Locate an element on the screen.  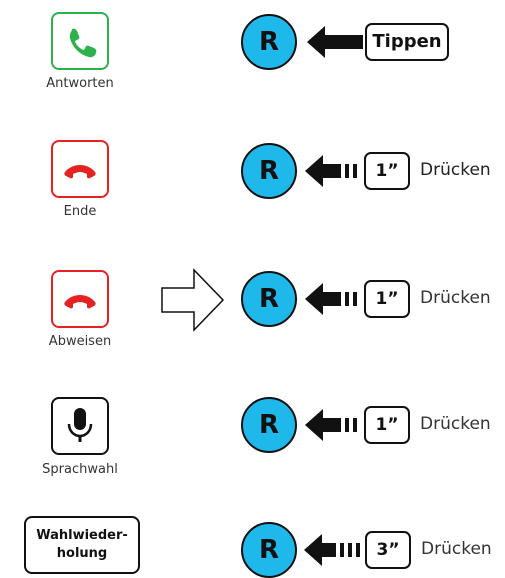
key-3-seconds: 3” is located at coordinates (388, 550).